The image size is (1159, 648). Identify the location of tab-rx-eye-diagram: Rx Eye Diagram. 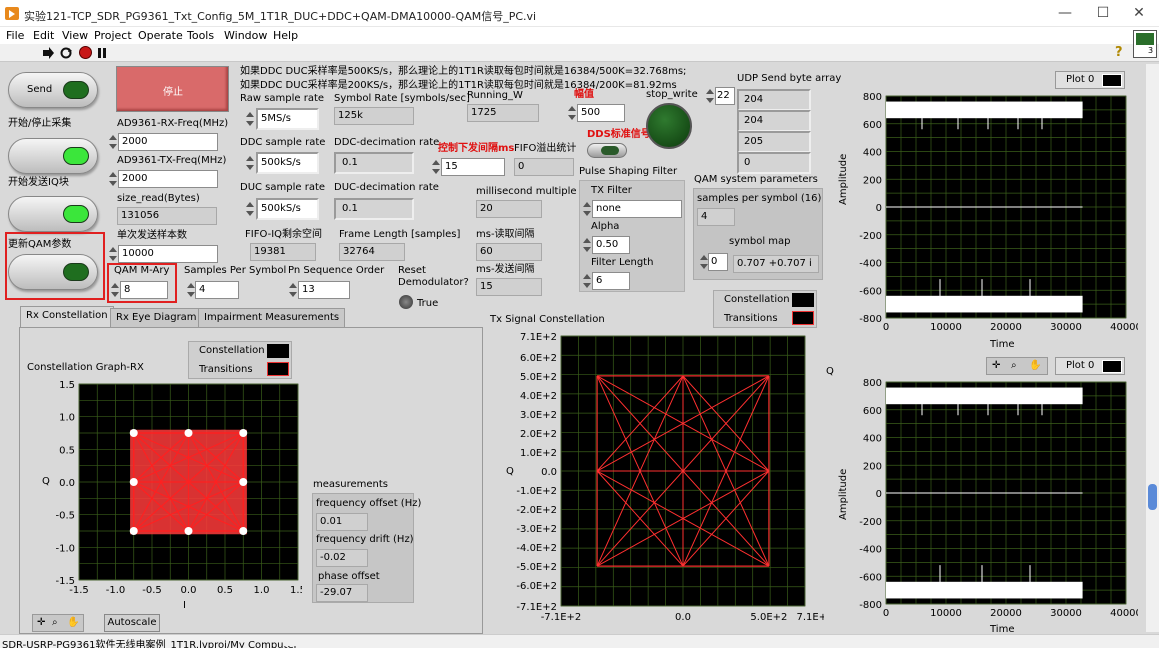
(156, 318).